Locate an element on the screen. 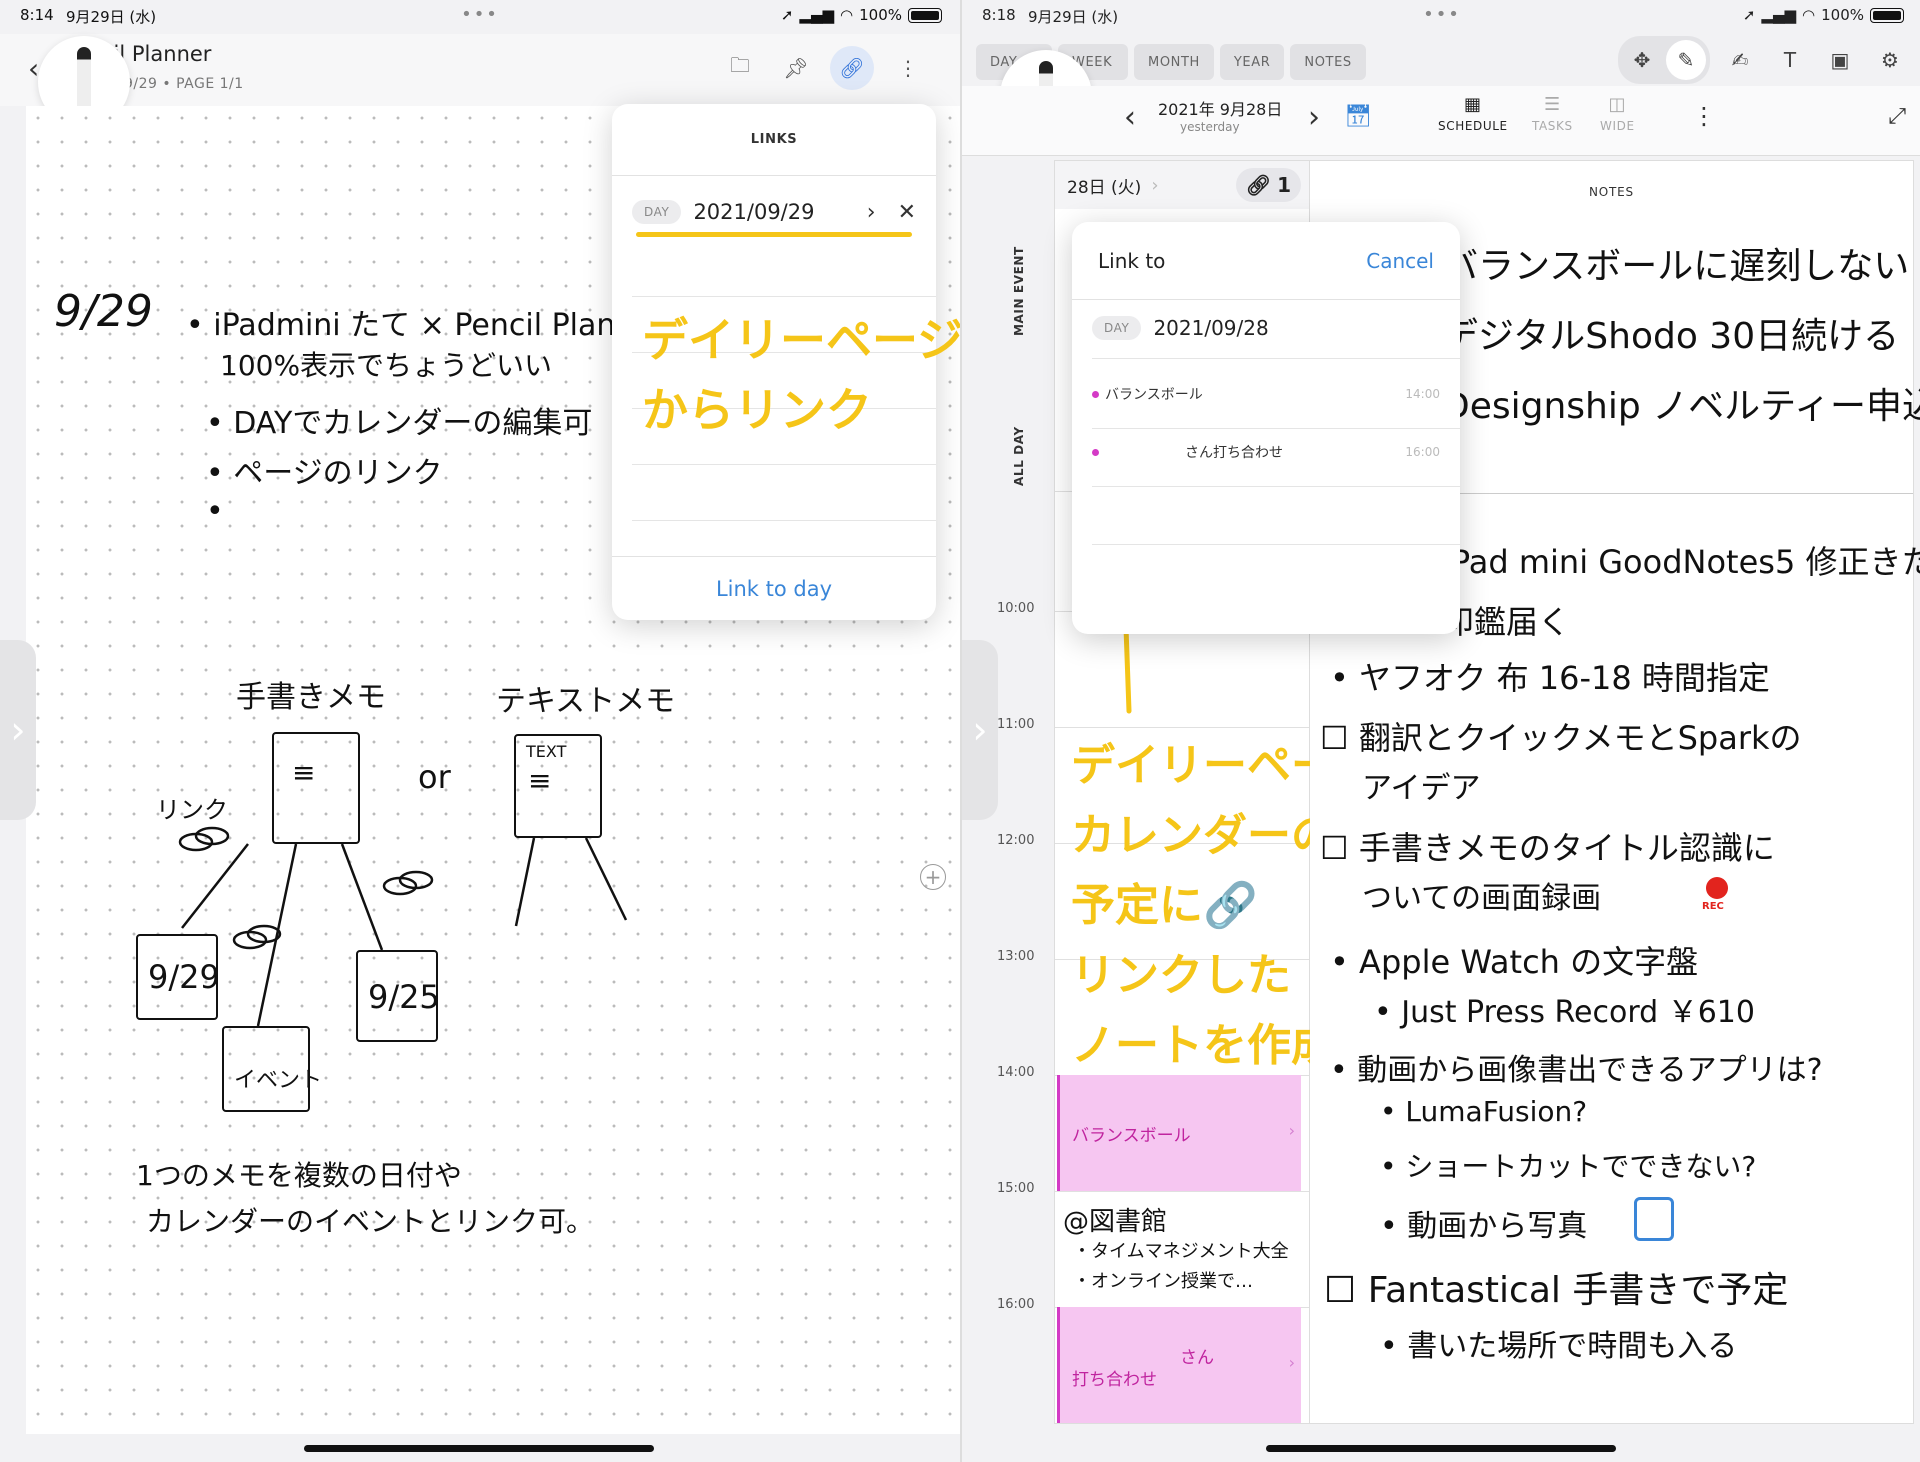 Image resolution: width=1920 pixels, height=1462 pixels. sketch-text-memo: TEXT ≡ is located at coordinates (558, 786).